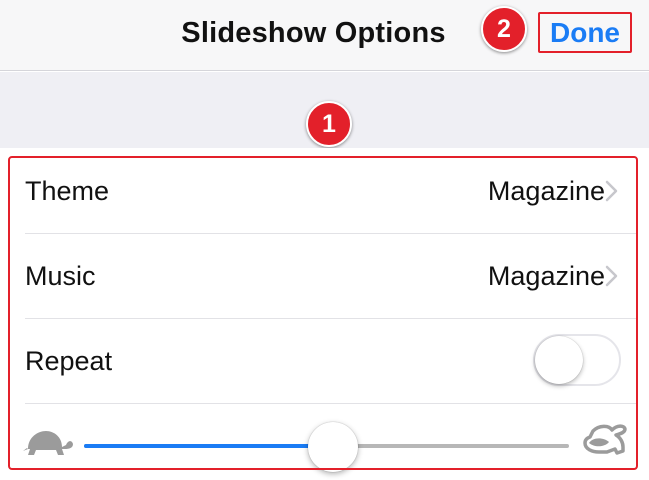  What do you see at coordinates (330, 403) in the screenshot?
I see `row-divider` at bounding box center [330, 403].